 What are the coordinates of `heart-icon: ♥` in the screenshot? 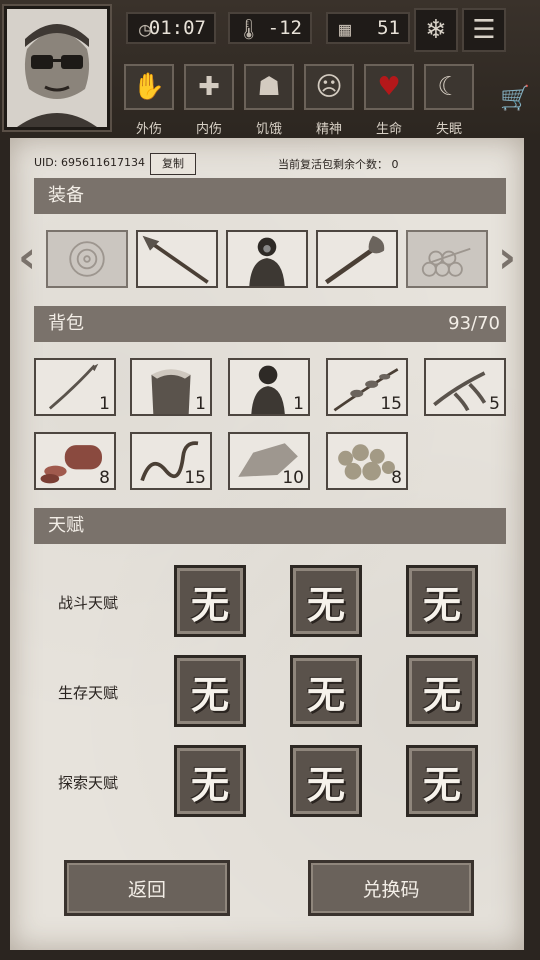 It's located at (389, 87).